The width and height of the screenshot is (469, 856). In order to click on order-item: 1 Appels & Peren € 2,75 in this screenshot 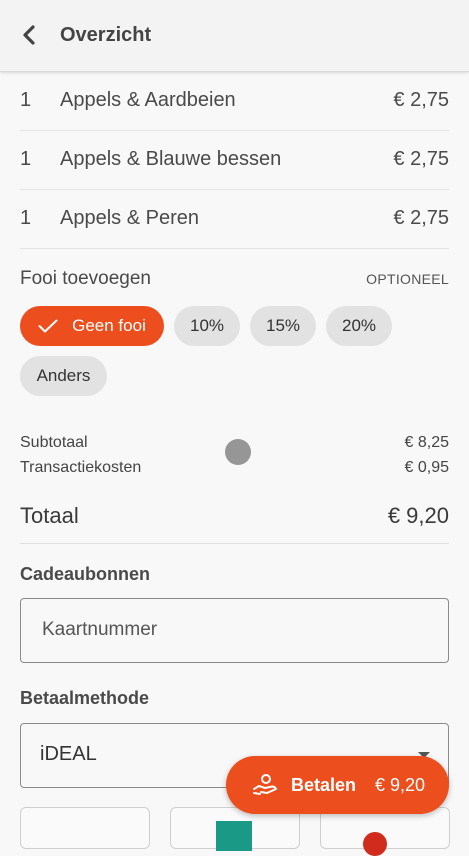, I will do `click(234, 219)`.